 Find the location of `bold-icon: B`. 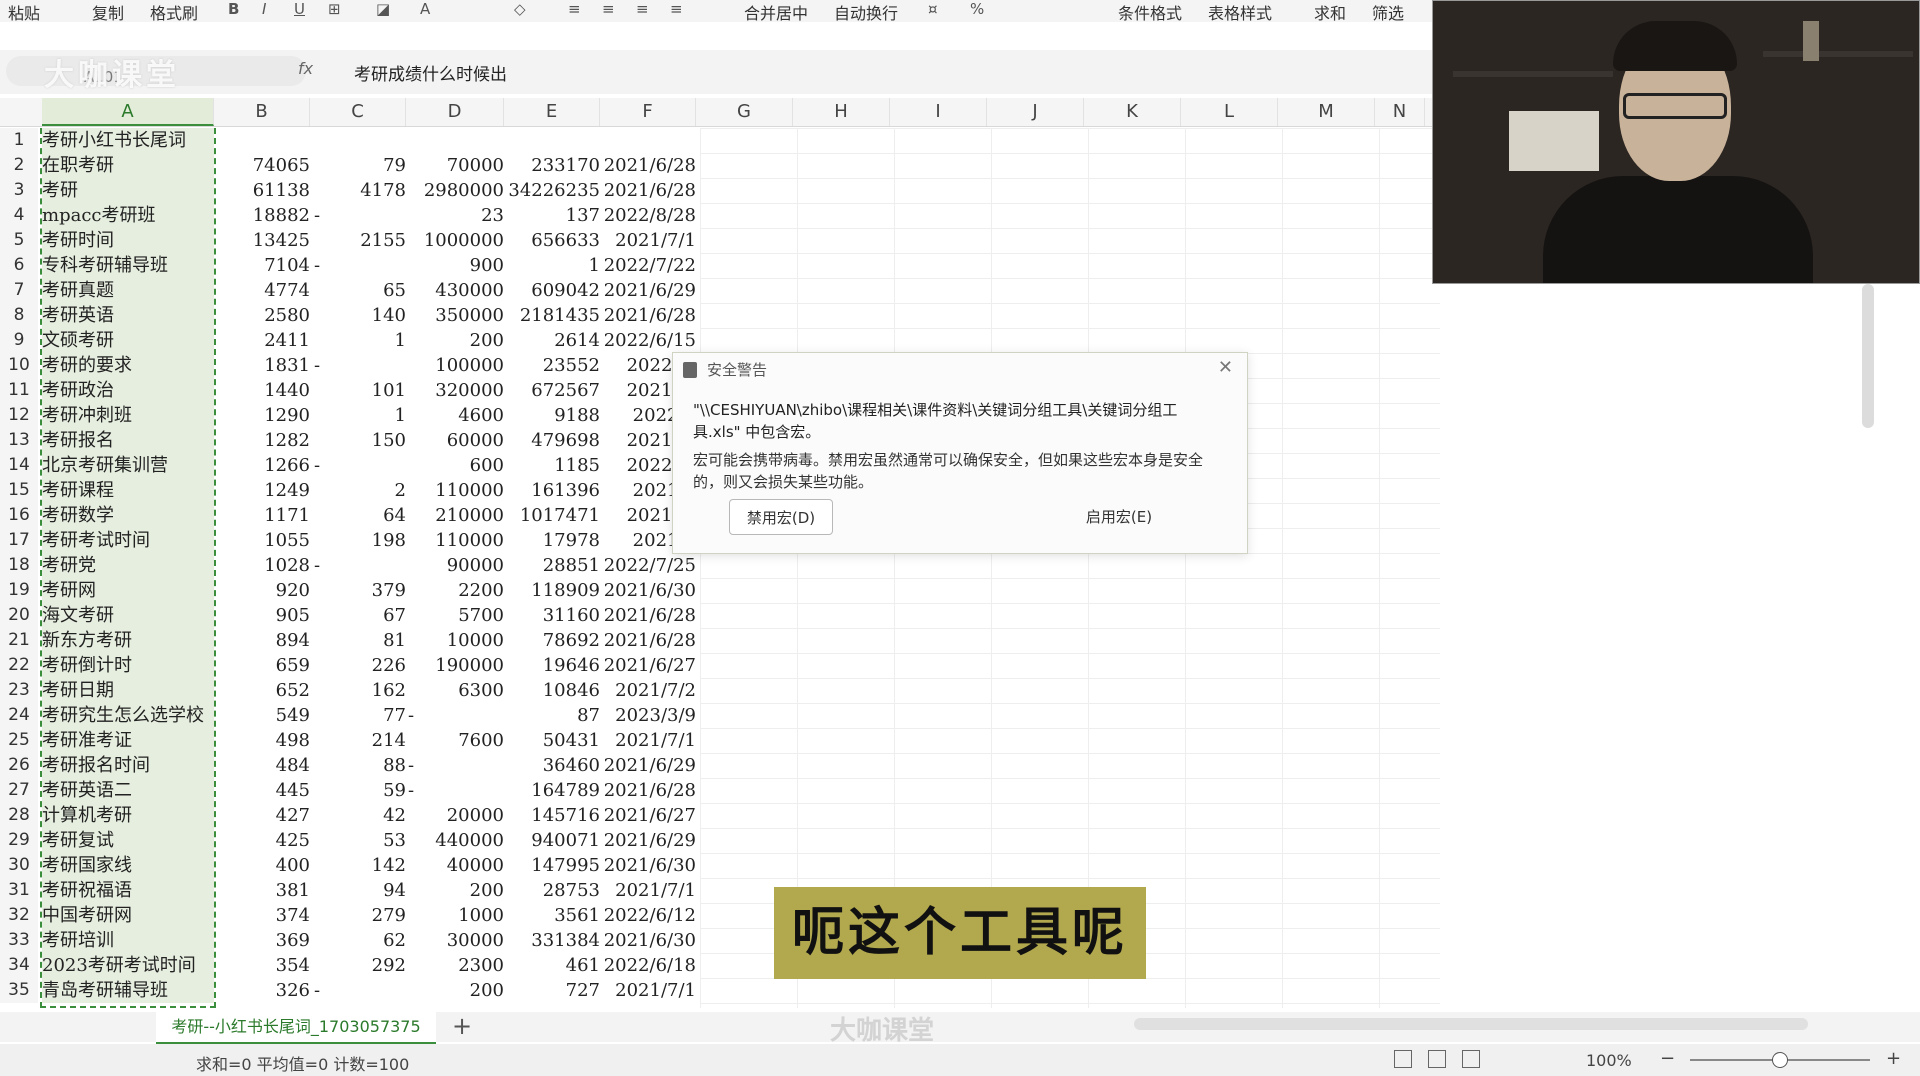

bold-icon: B is located at coordinates (233, 9).